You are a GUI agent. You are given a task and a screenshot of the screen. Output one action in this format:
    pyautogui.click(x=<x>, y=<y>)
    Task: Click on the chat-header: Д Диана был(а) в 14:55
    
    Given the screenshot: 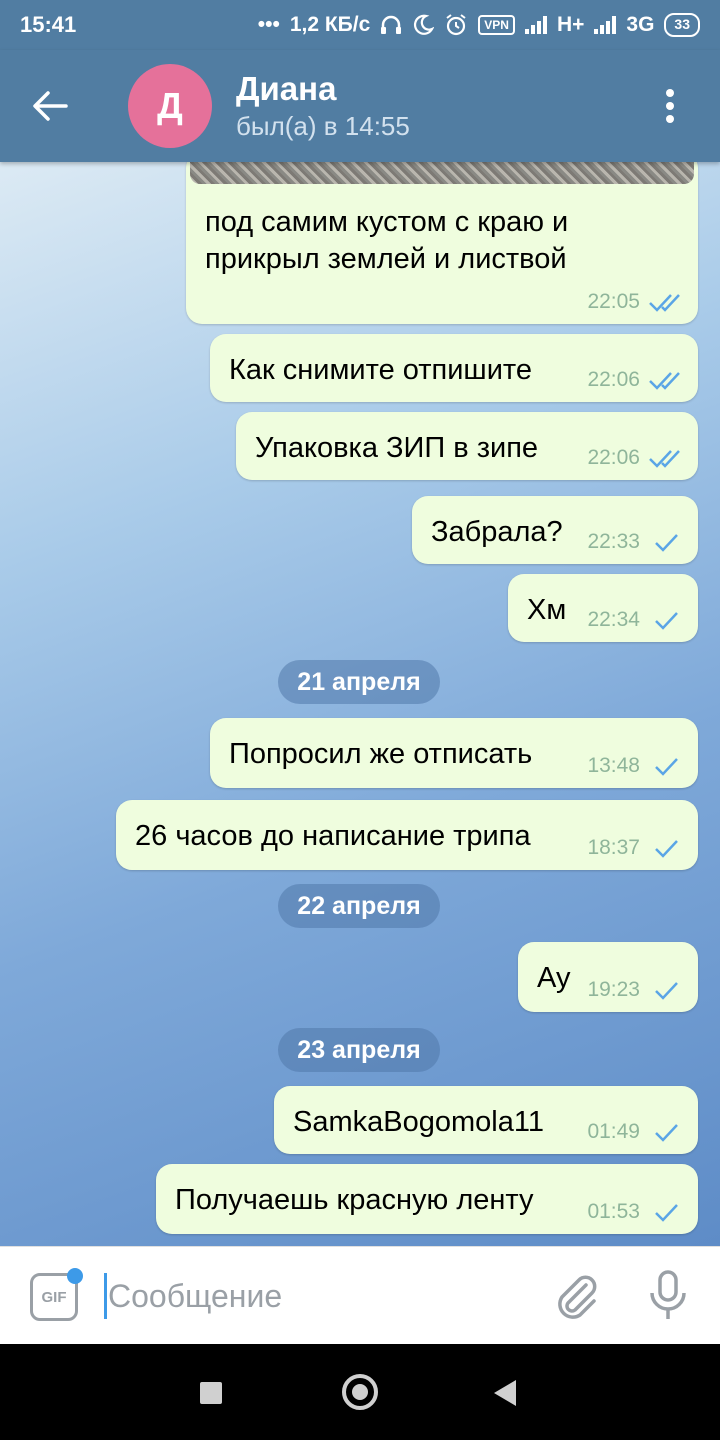 What is the action you would take?
    pyautogui.click(x=360, y=106)
    